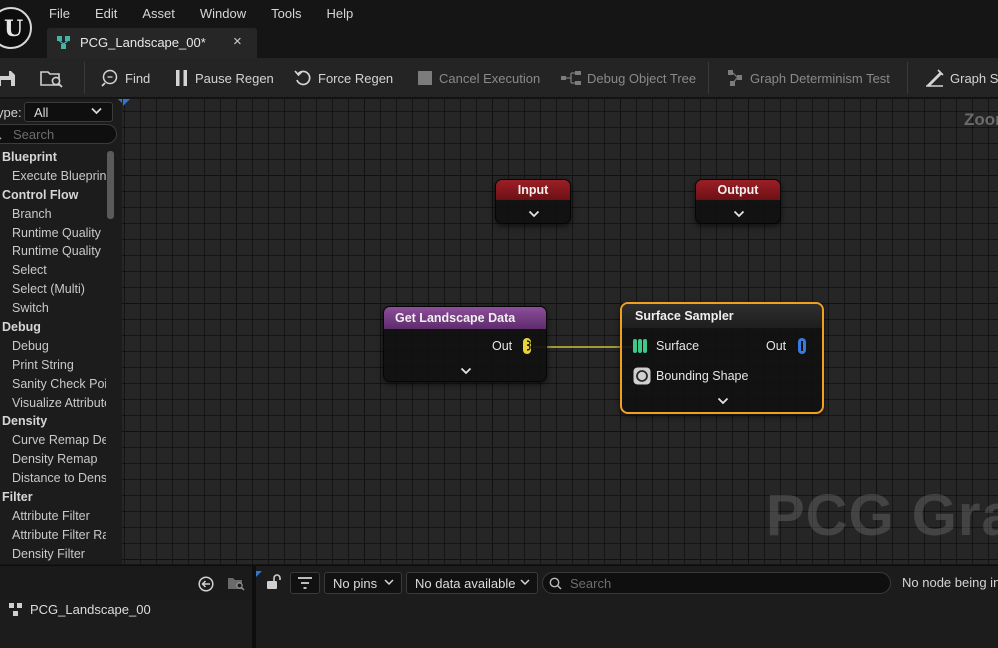 Image resolution: width=998 pixels, height=648 pixels. I want to click on graph-settings-button: Graph Se, so click(961, 77).